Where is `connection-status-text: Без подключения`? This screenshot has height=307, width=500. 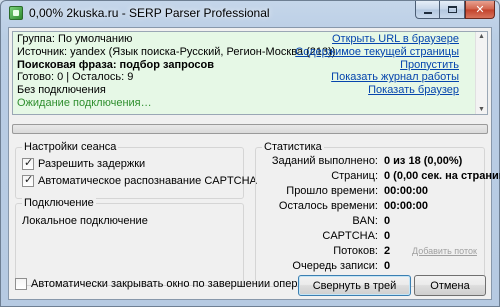
connection-status-text: Без подключения is located at coordinates (61, 90).